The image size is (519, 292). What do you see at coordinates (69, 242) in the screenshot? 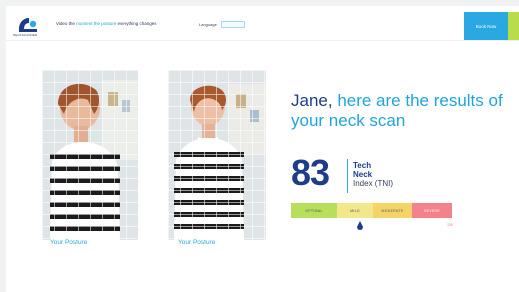
I see `left-photo-caption: Your Posture` at bounding box center [69, 242].